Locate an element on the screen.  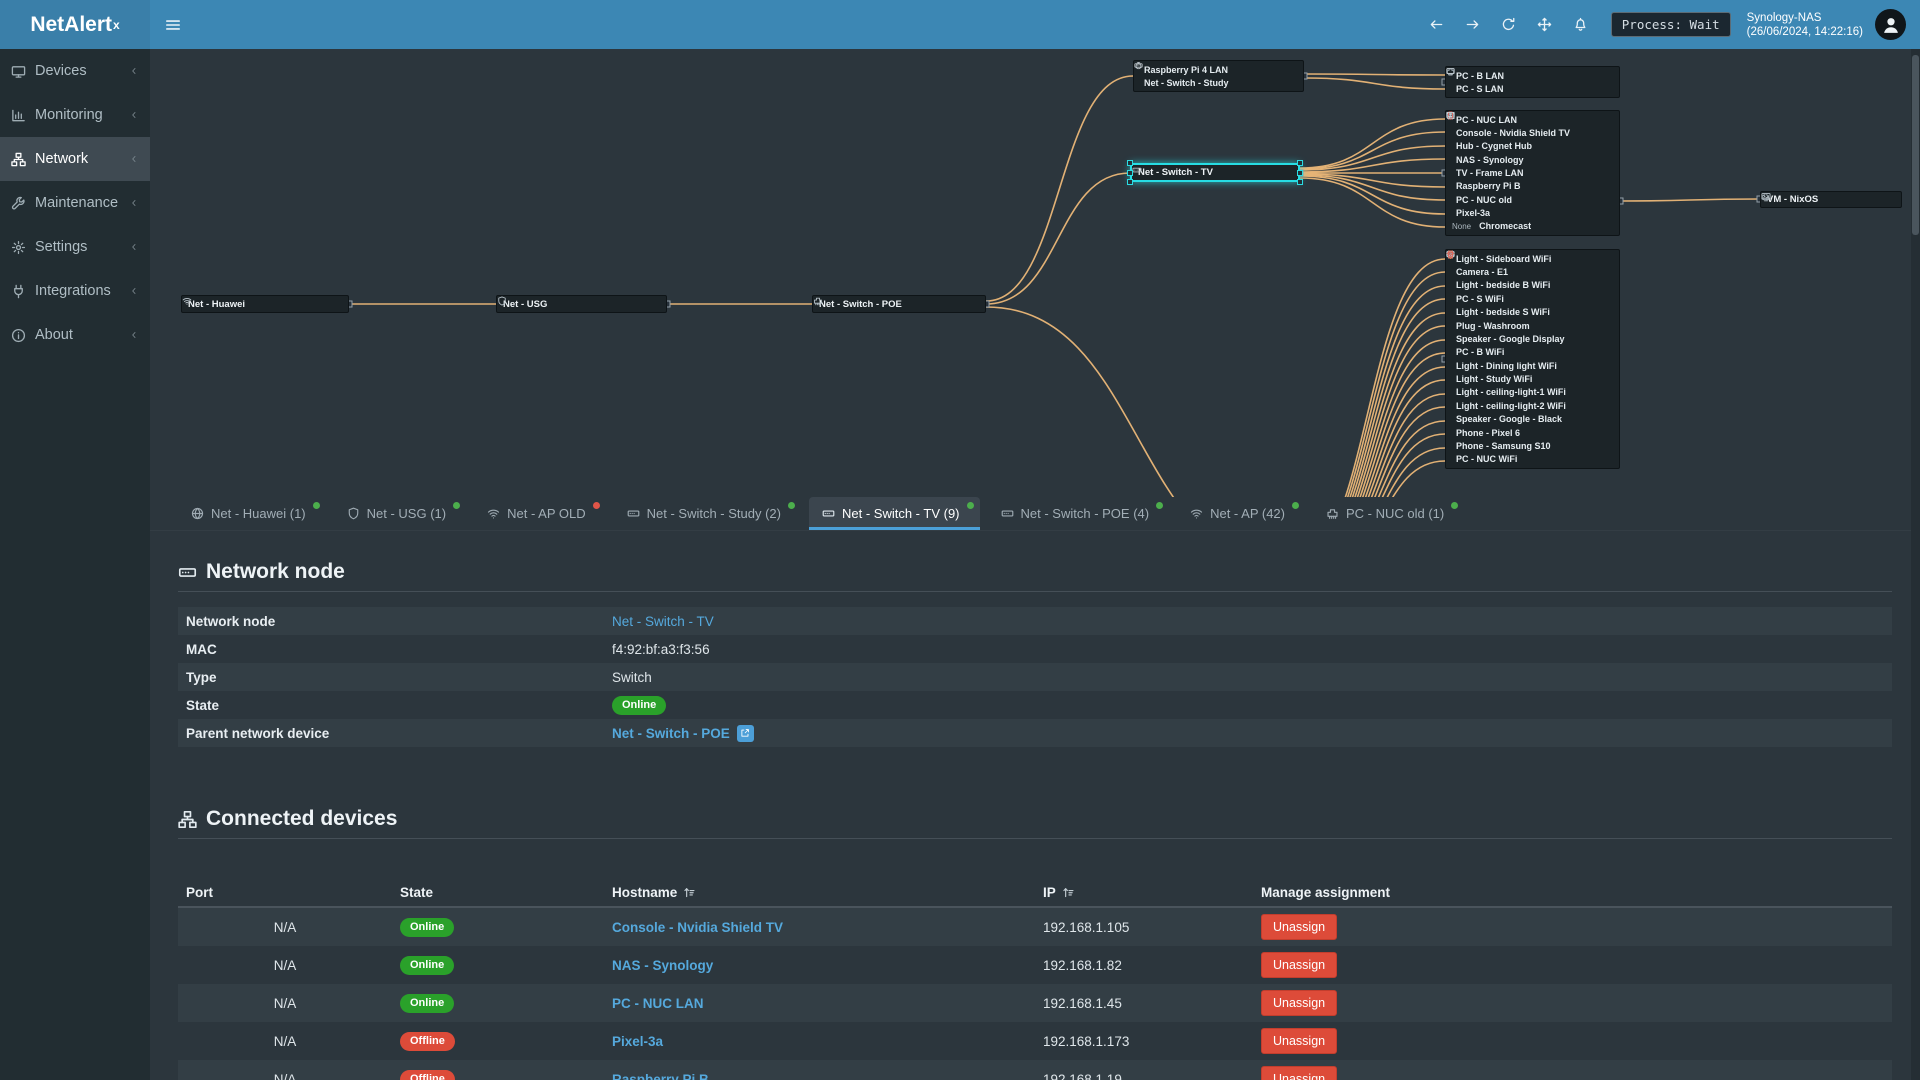
sidebar-item-monitoring: Monitoring is located at coordinates (75, 115).